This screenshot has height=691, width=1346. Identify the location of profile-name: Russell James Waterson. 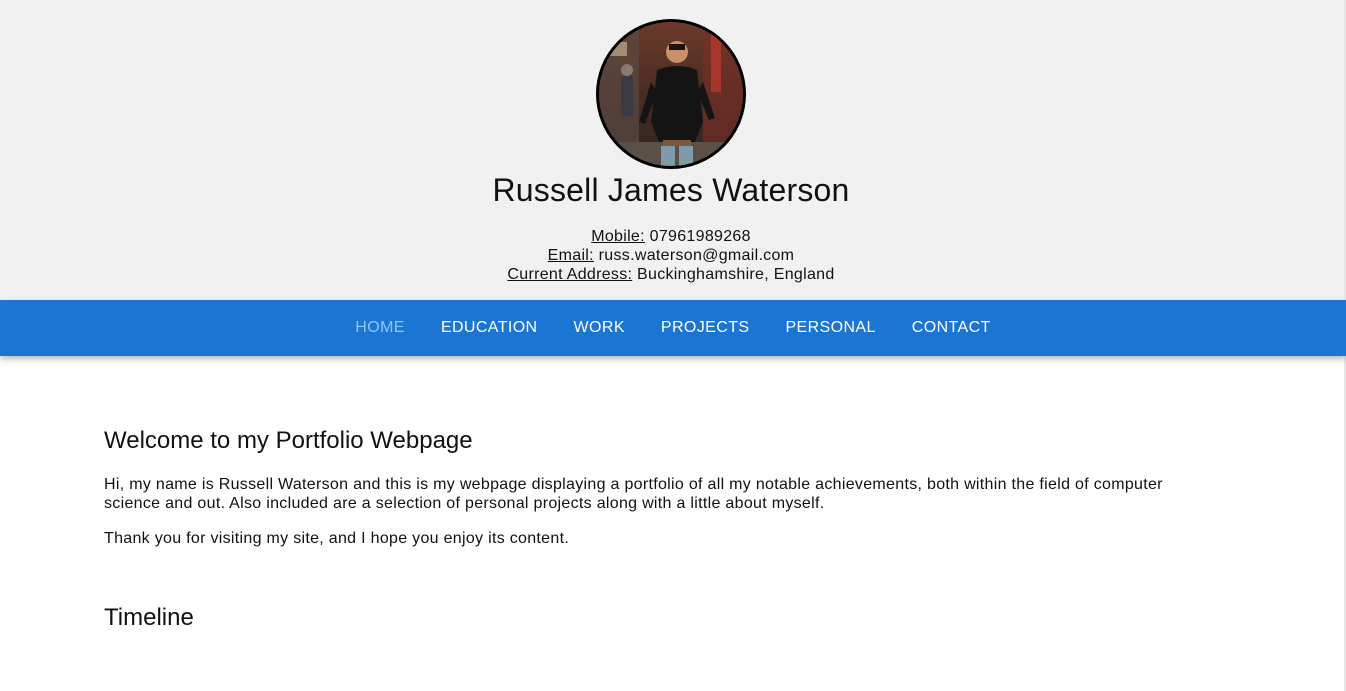
(671, 190).